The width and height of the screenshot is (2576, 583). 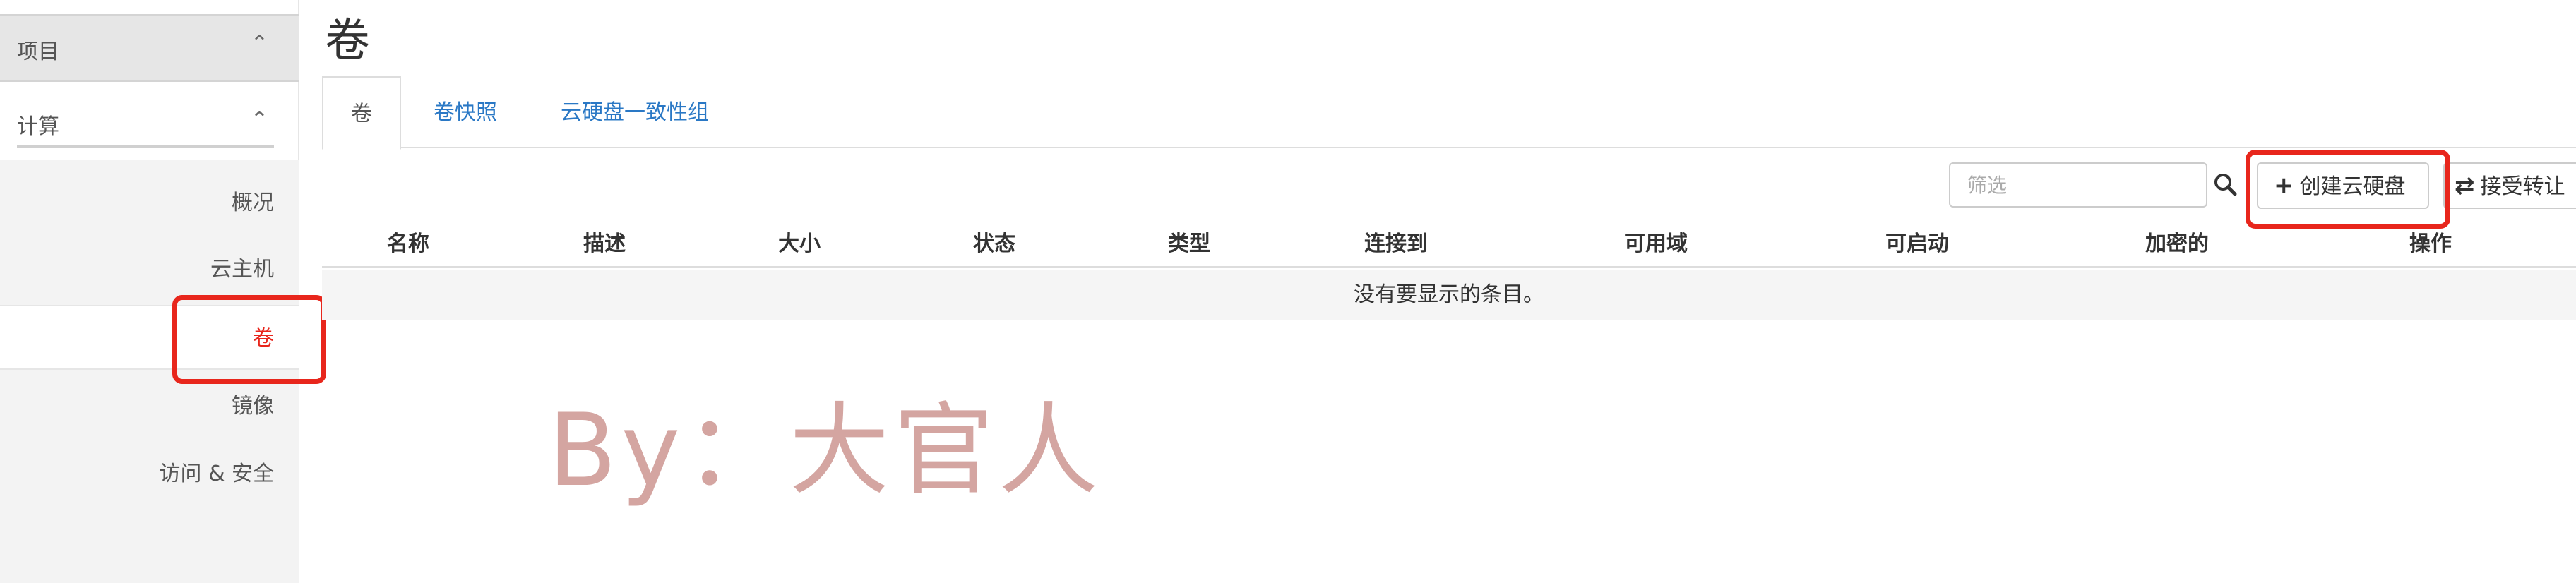 What do you see at coordinates (408, 241) in the screenshot?
I see `column-header-name: 名称` at bounding box center [408, 241].